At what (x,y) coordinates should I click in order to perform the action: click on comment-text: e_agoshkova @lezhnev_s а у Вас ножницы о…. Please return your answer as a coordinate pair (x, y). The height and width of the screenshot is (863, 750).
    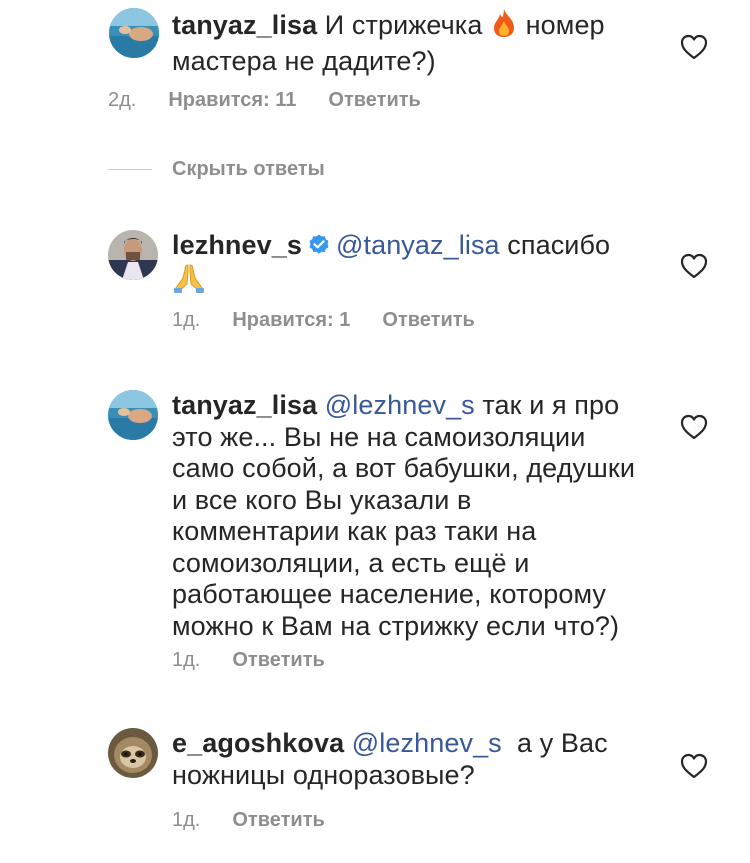
    Looking at the image, I should click on (394, 759).